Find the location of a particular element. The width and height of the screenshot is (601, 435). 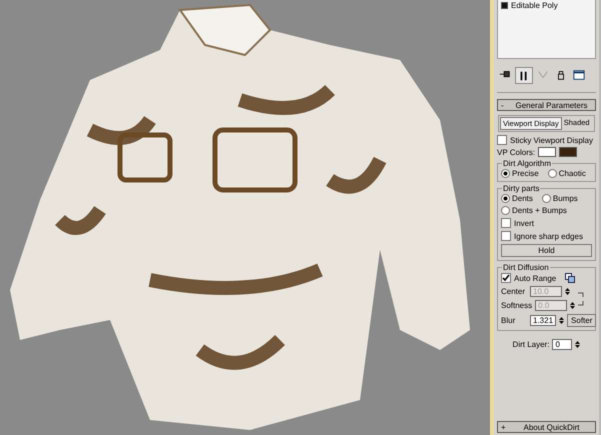

radio-label: Chaotic is located at coordinates (572, 173).